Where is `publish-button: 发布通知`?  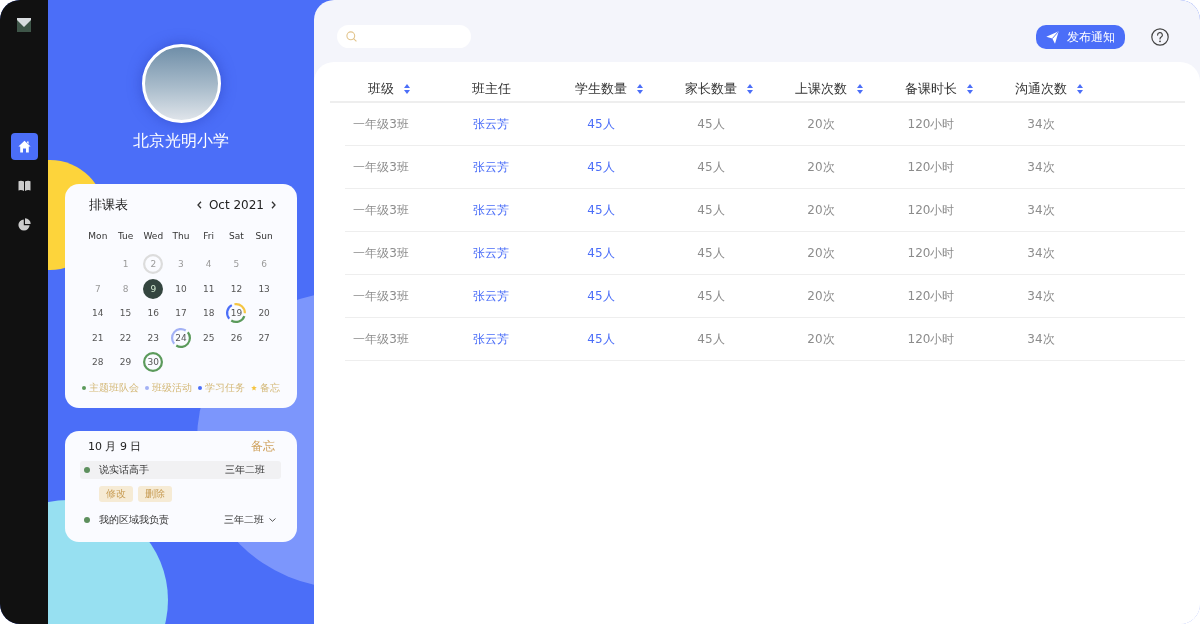 publish-button: 发布通知 is located at coordinates (1080, 37).